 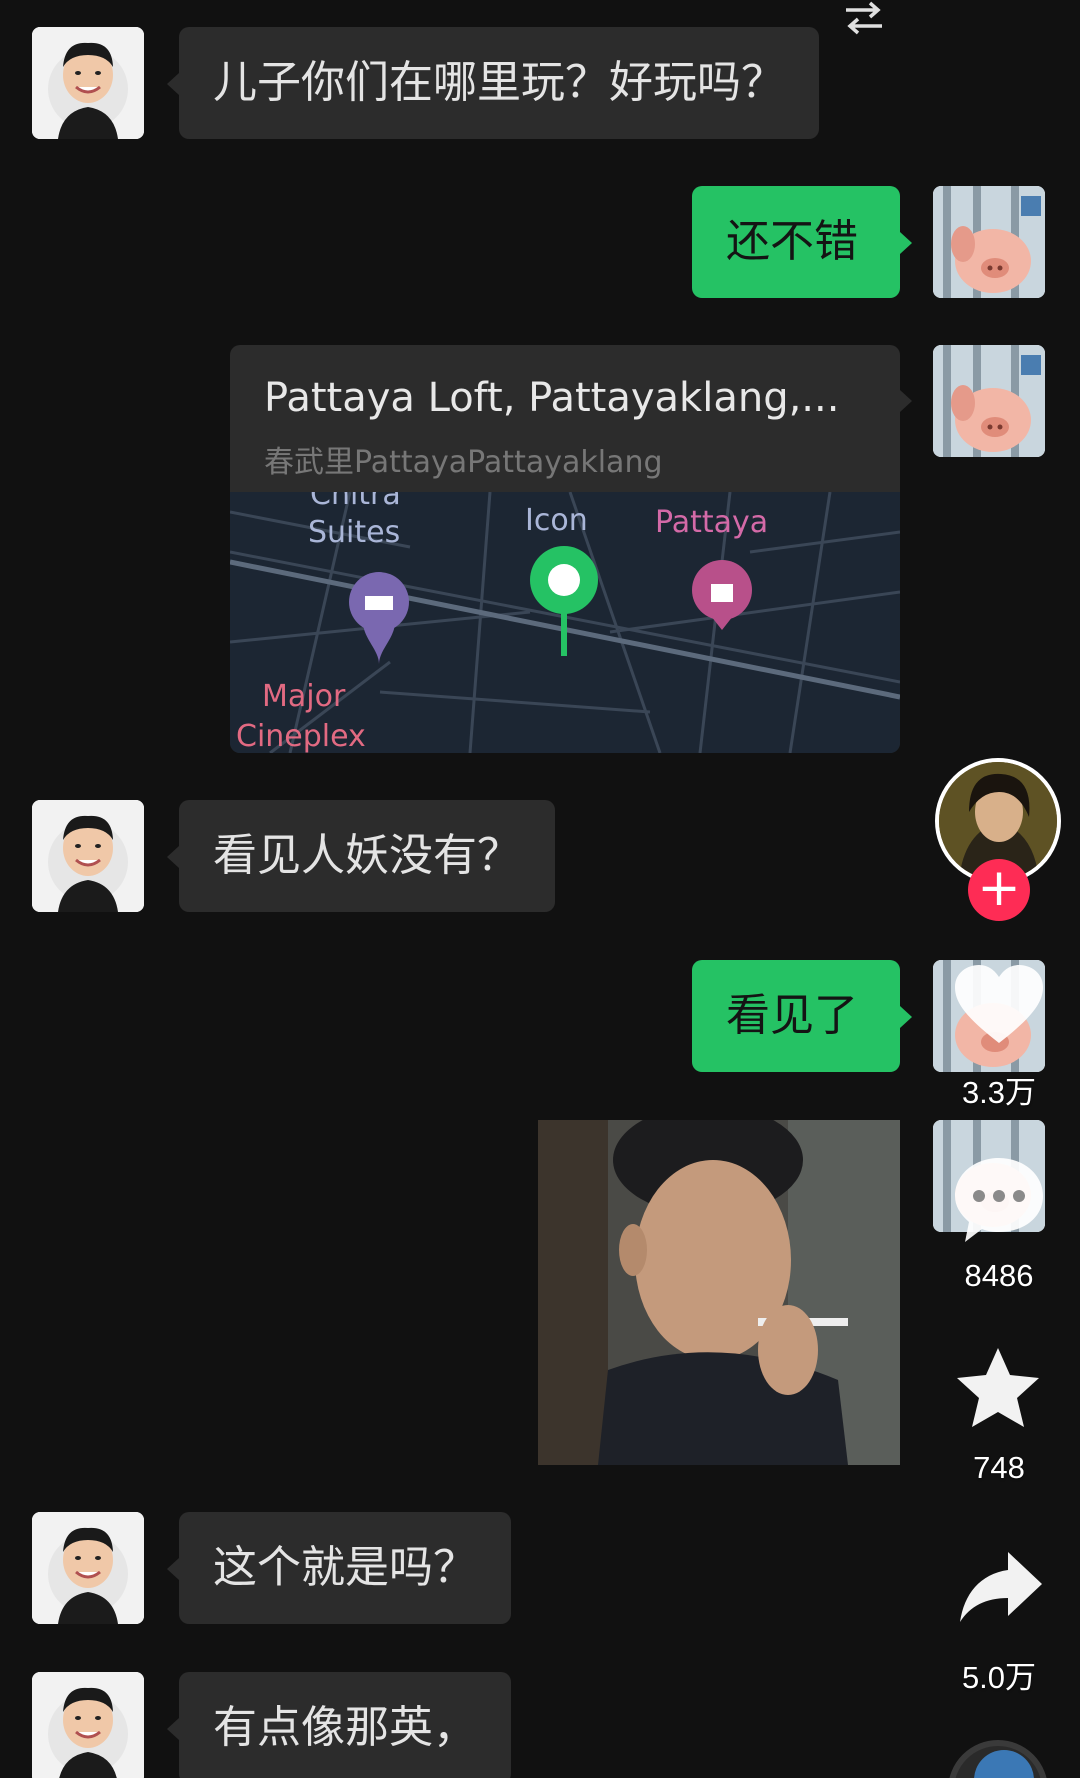 I want to click on map-label: Major, so click(x=304, y=696).